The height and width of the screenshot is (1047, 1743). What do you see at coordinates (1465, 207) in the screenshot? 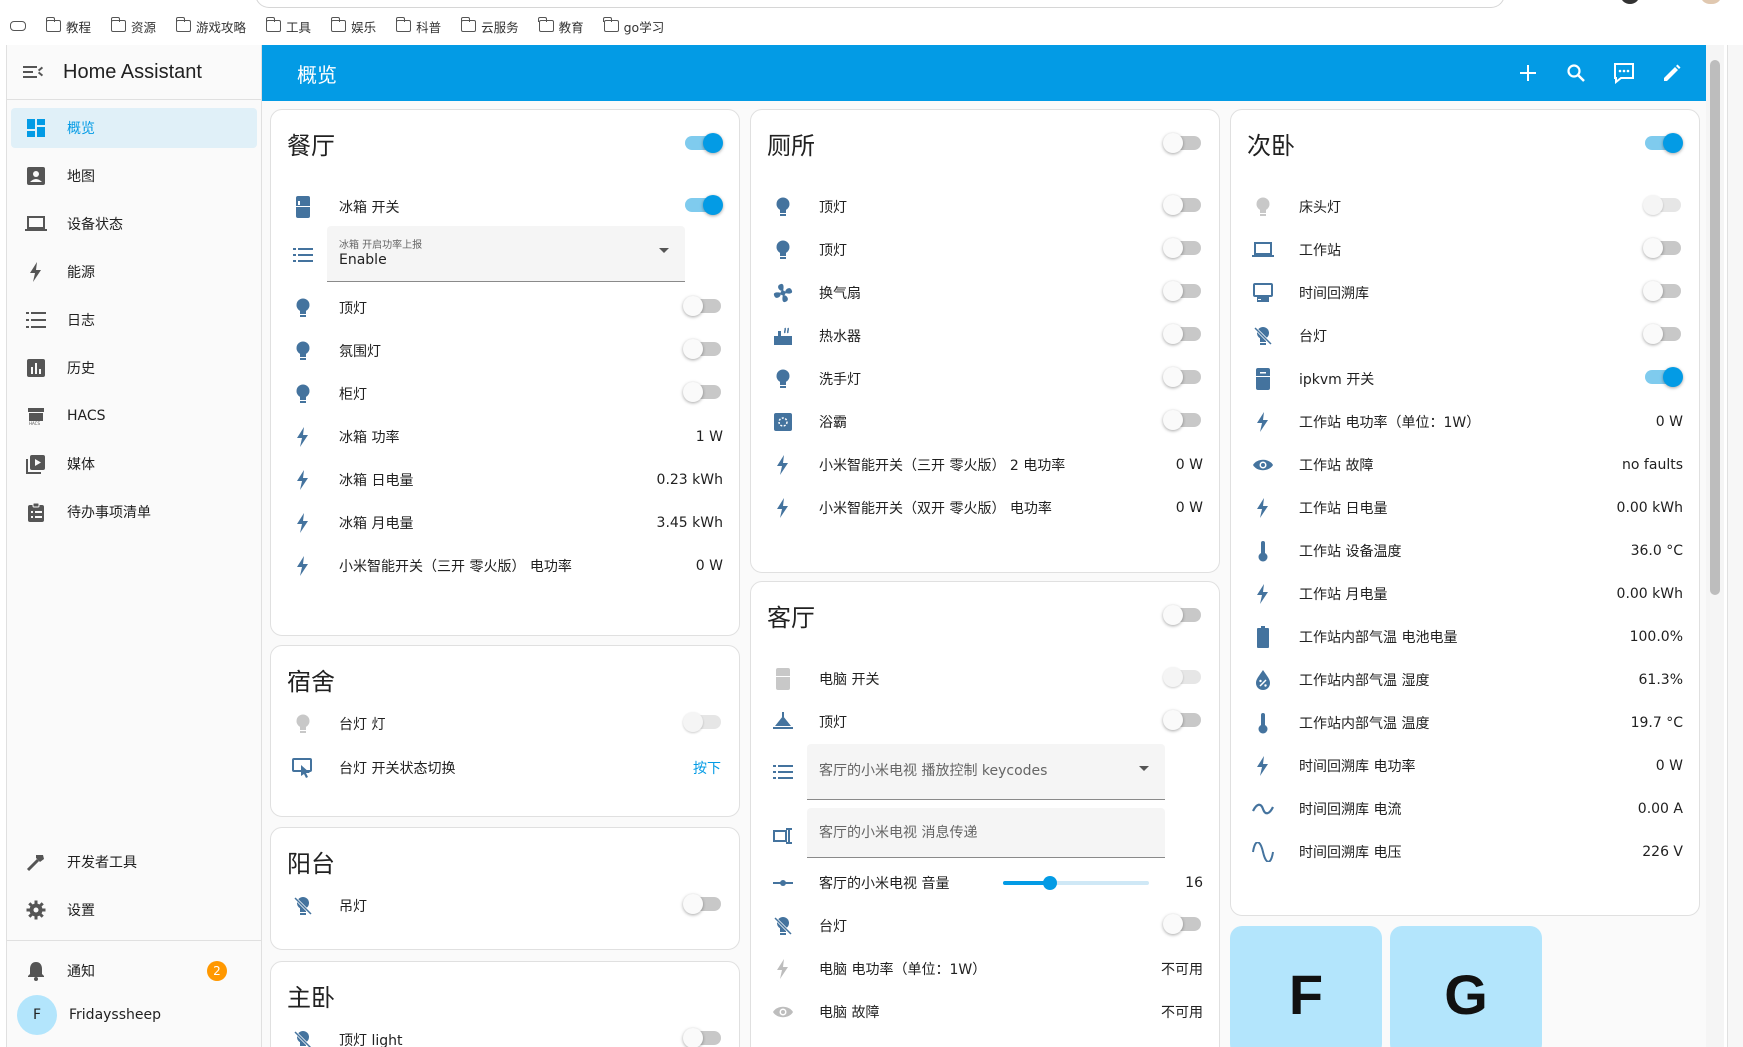
I see `entity-row: 床头灯` at bounding box center [1465, 207].